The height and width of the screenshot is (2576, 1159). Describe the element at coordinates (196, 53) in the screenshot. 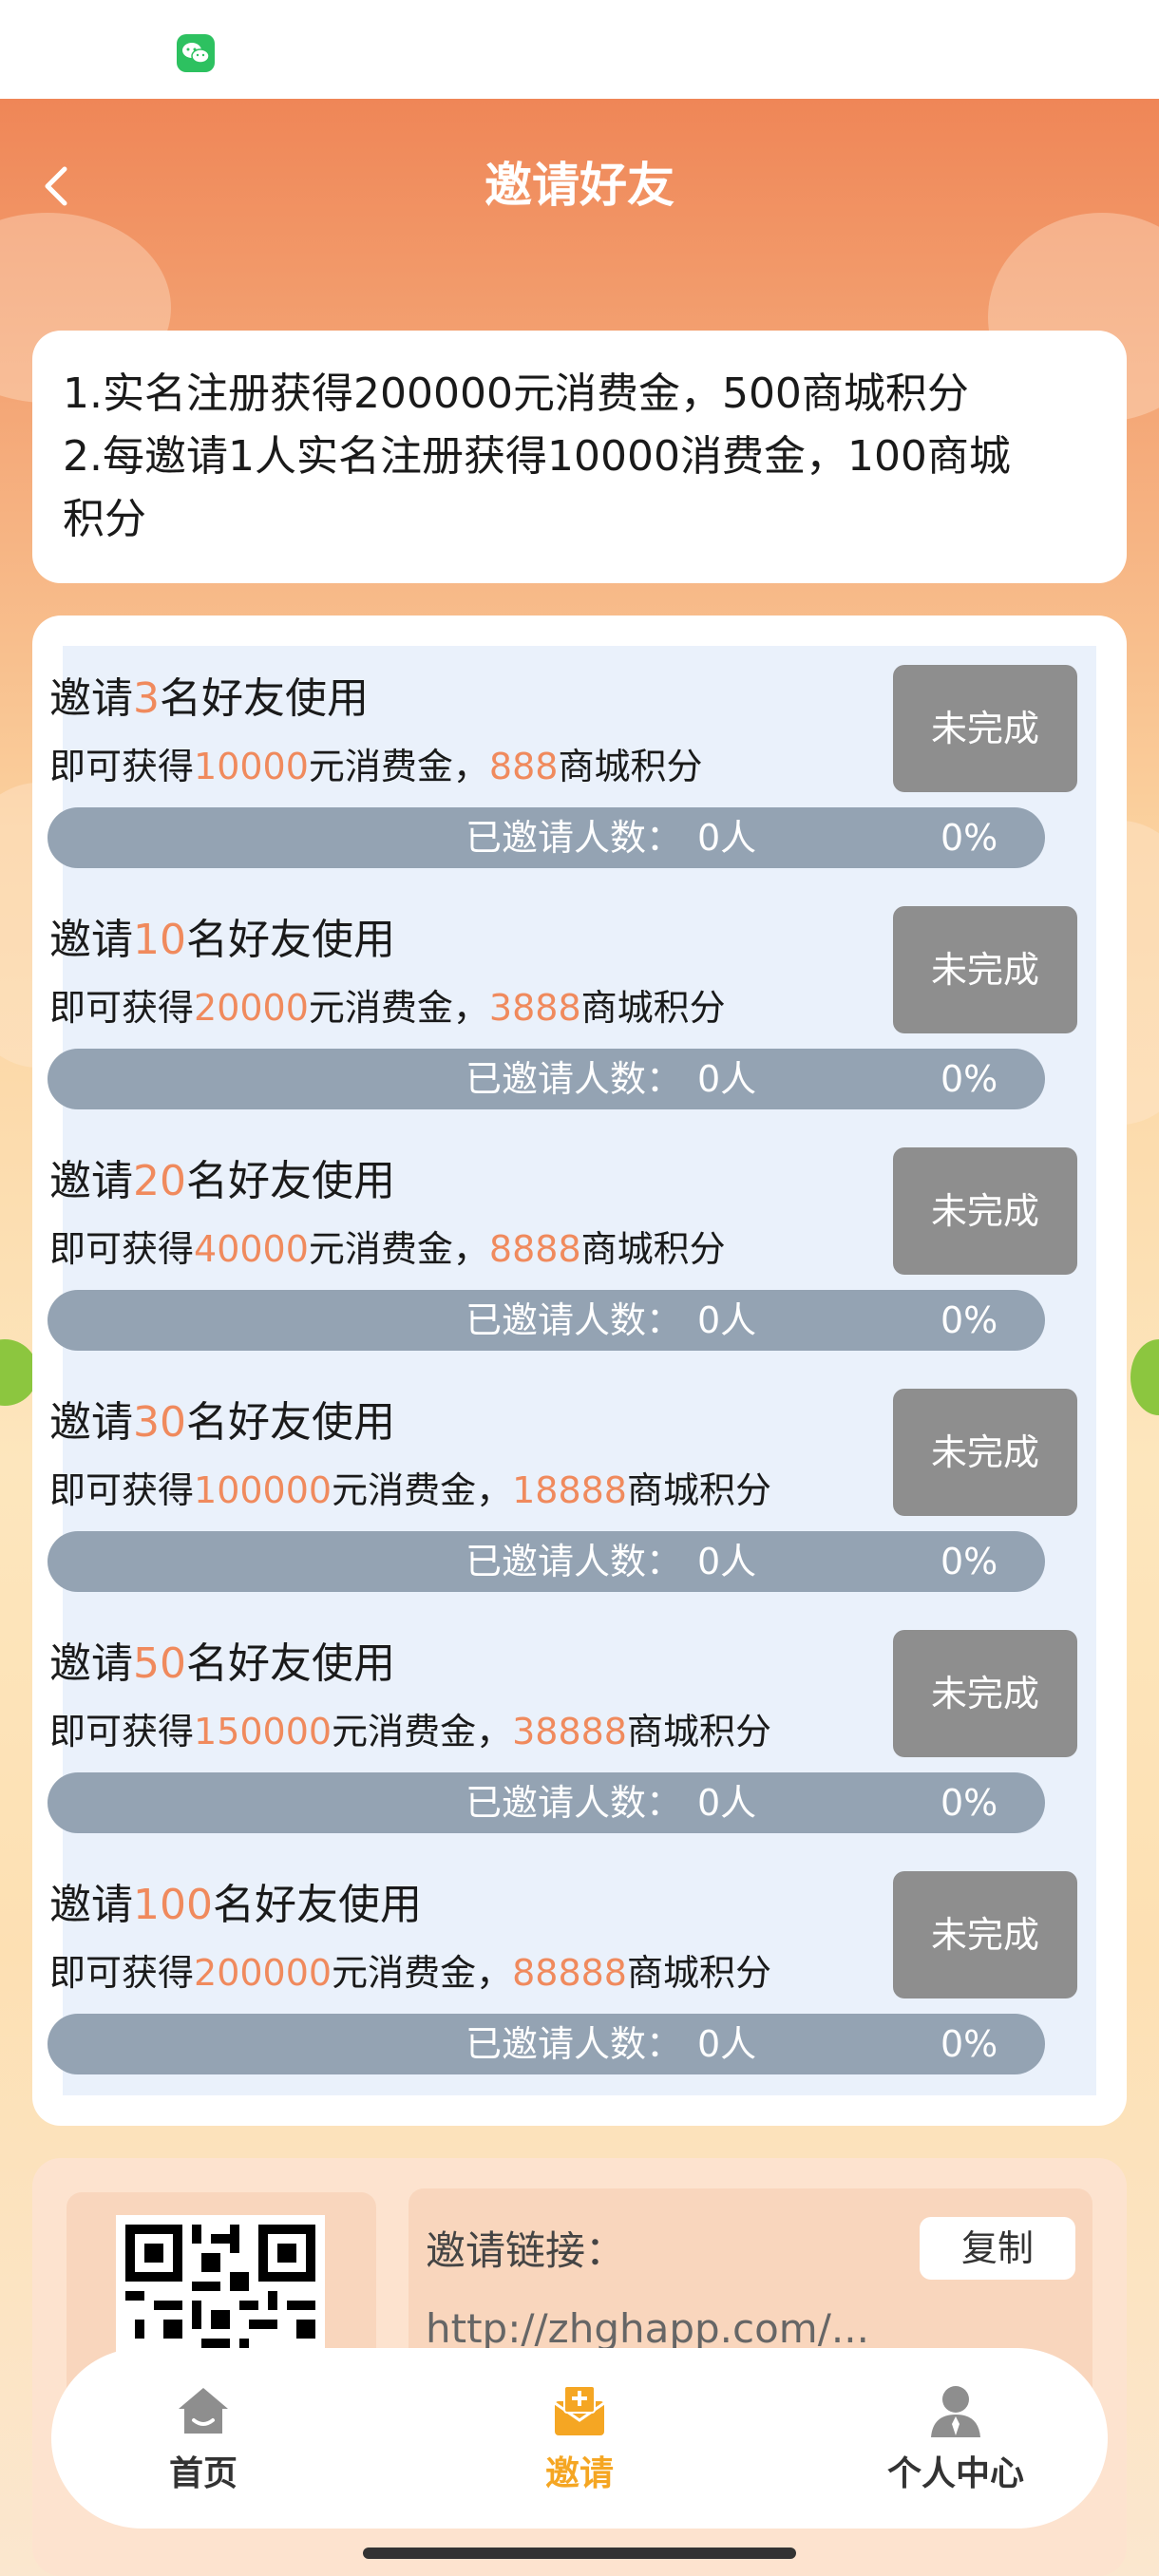

I see `wechat-icon` at that location.